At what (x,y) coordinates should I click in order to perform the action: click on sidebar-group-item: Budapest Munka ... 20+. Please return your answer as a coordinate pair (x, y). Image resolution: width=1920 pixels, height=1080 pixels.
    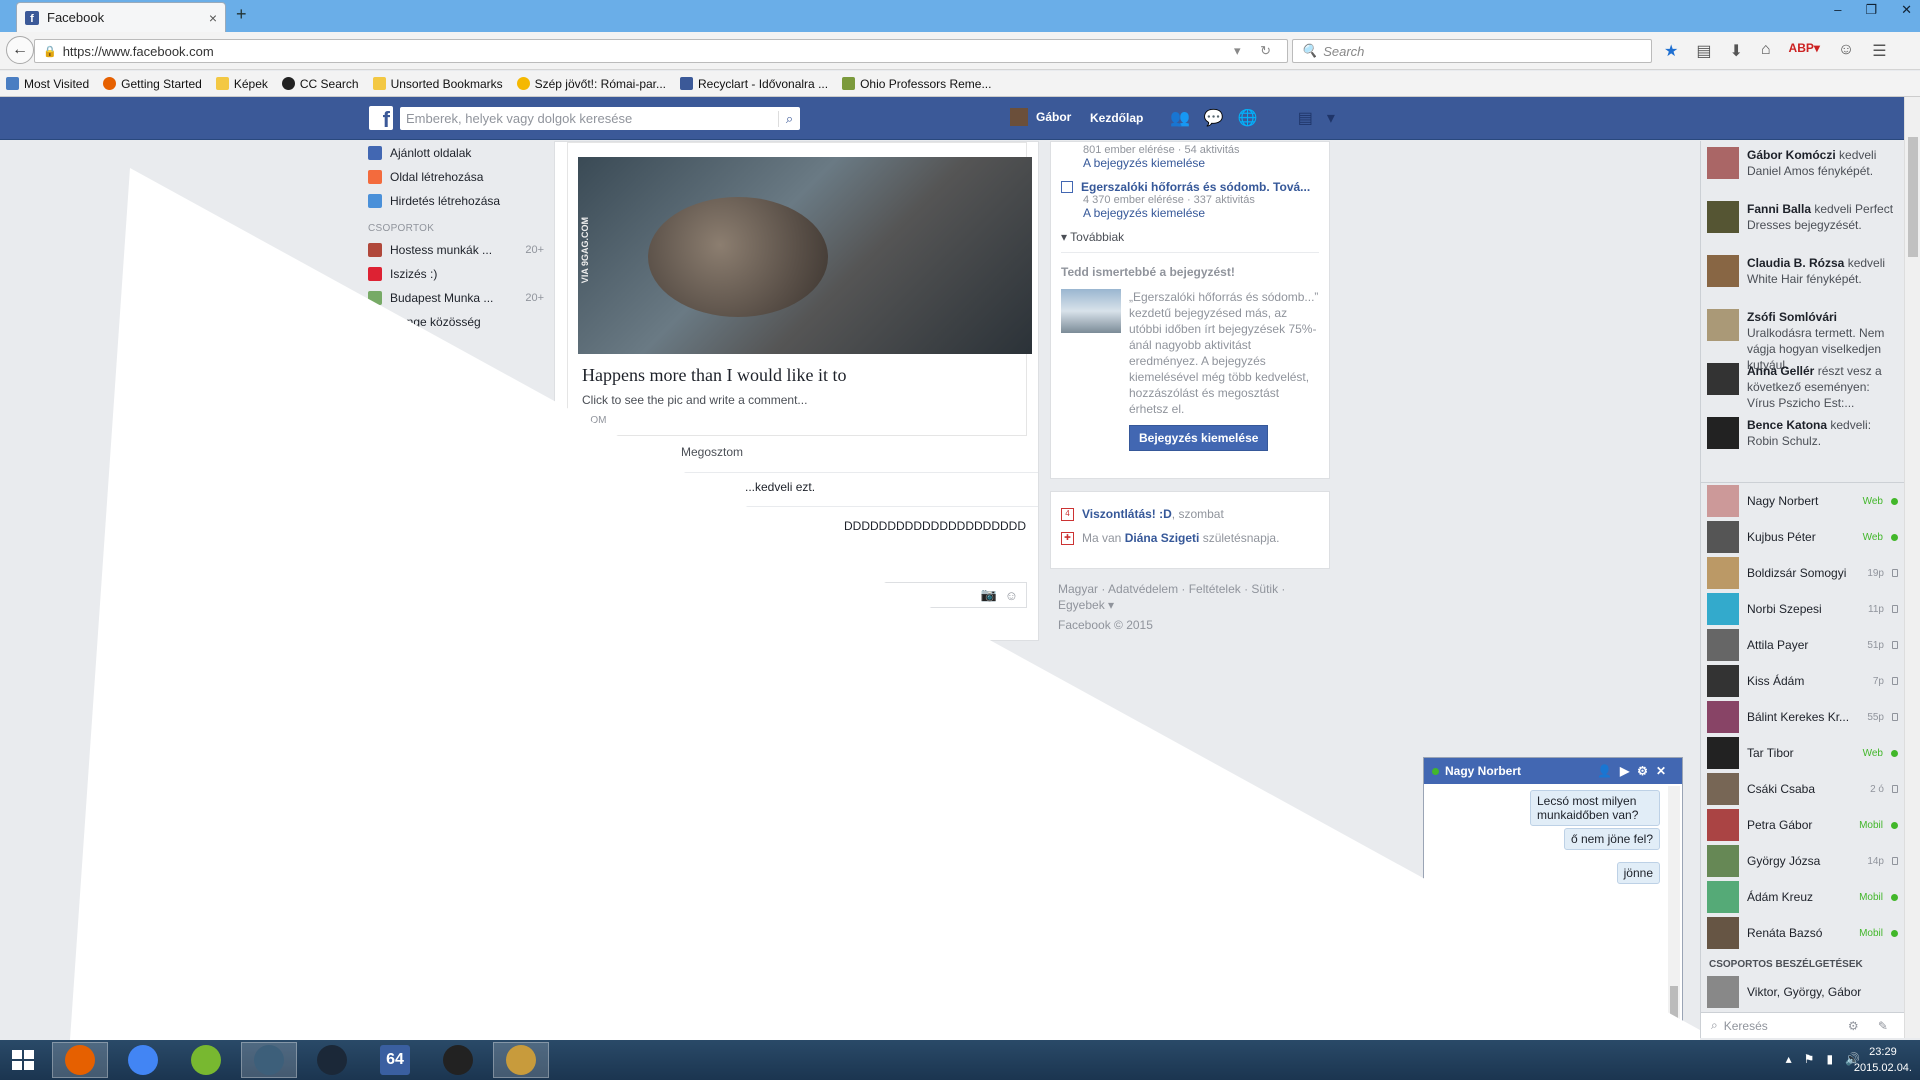
    Looking at the image, I should click on (456, 298).